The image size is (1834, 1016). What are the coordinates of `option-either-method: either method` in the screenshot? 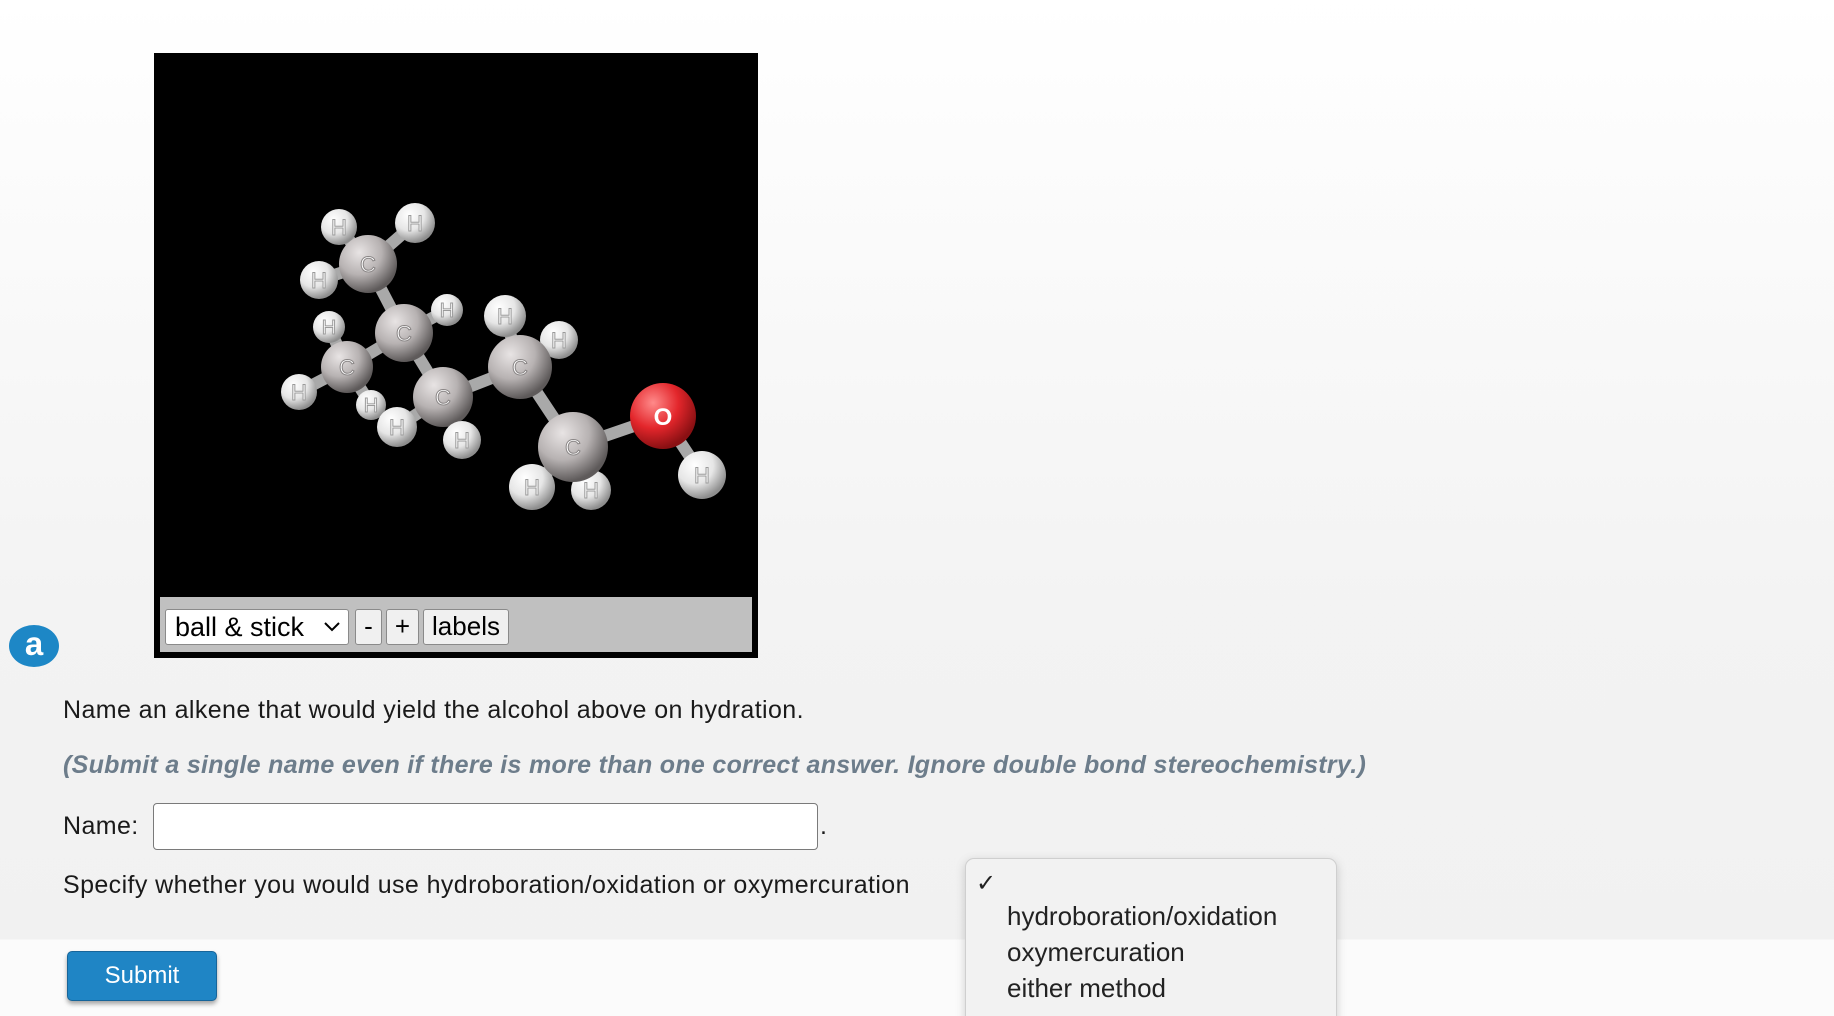 It's located at (1086, 988).